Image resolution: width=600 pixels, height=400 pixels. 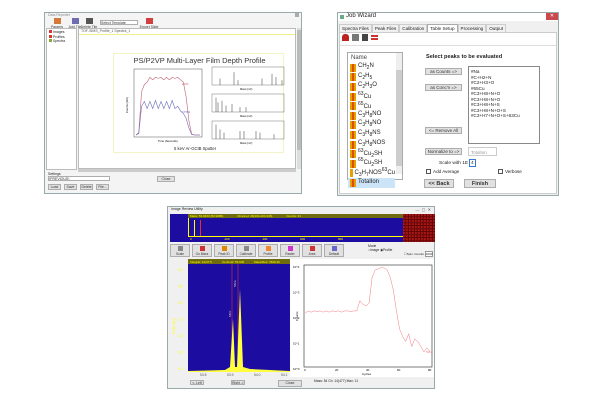 What do you see at coordinates (399, 113) in the screenshot?
I see `list-scrollbar` at bounding box center [399, 113].